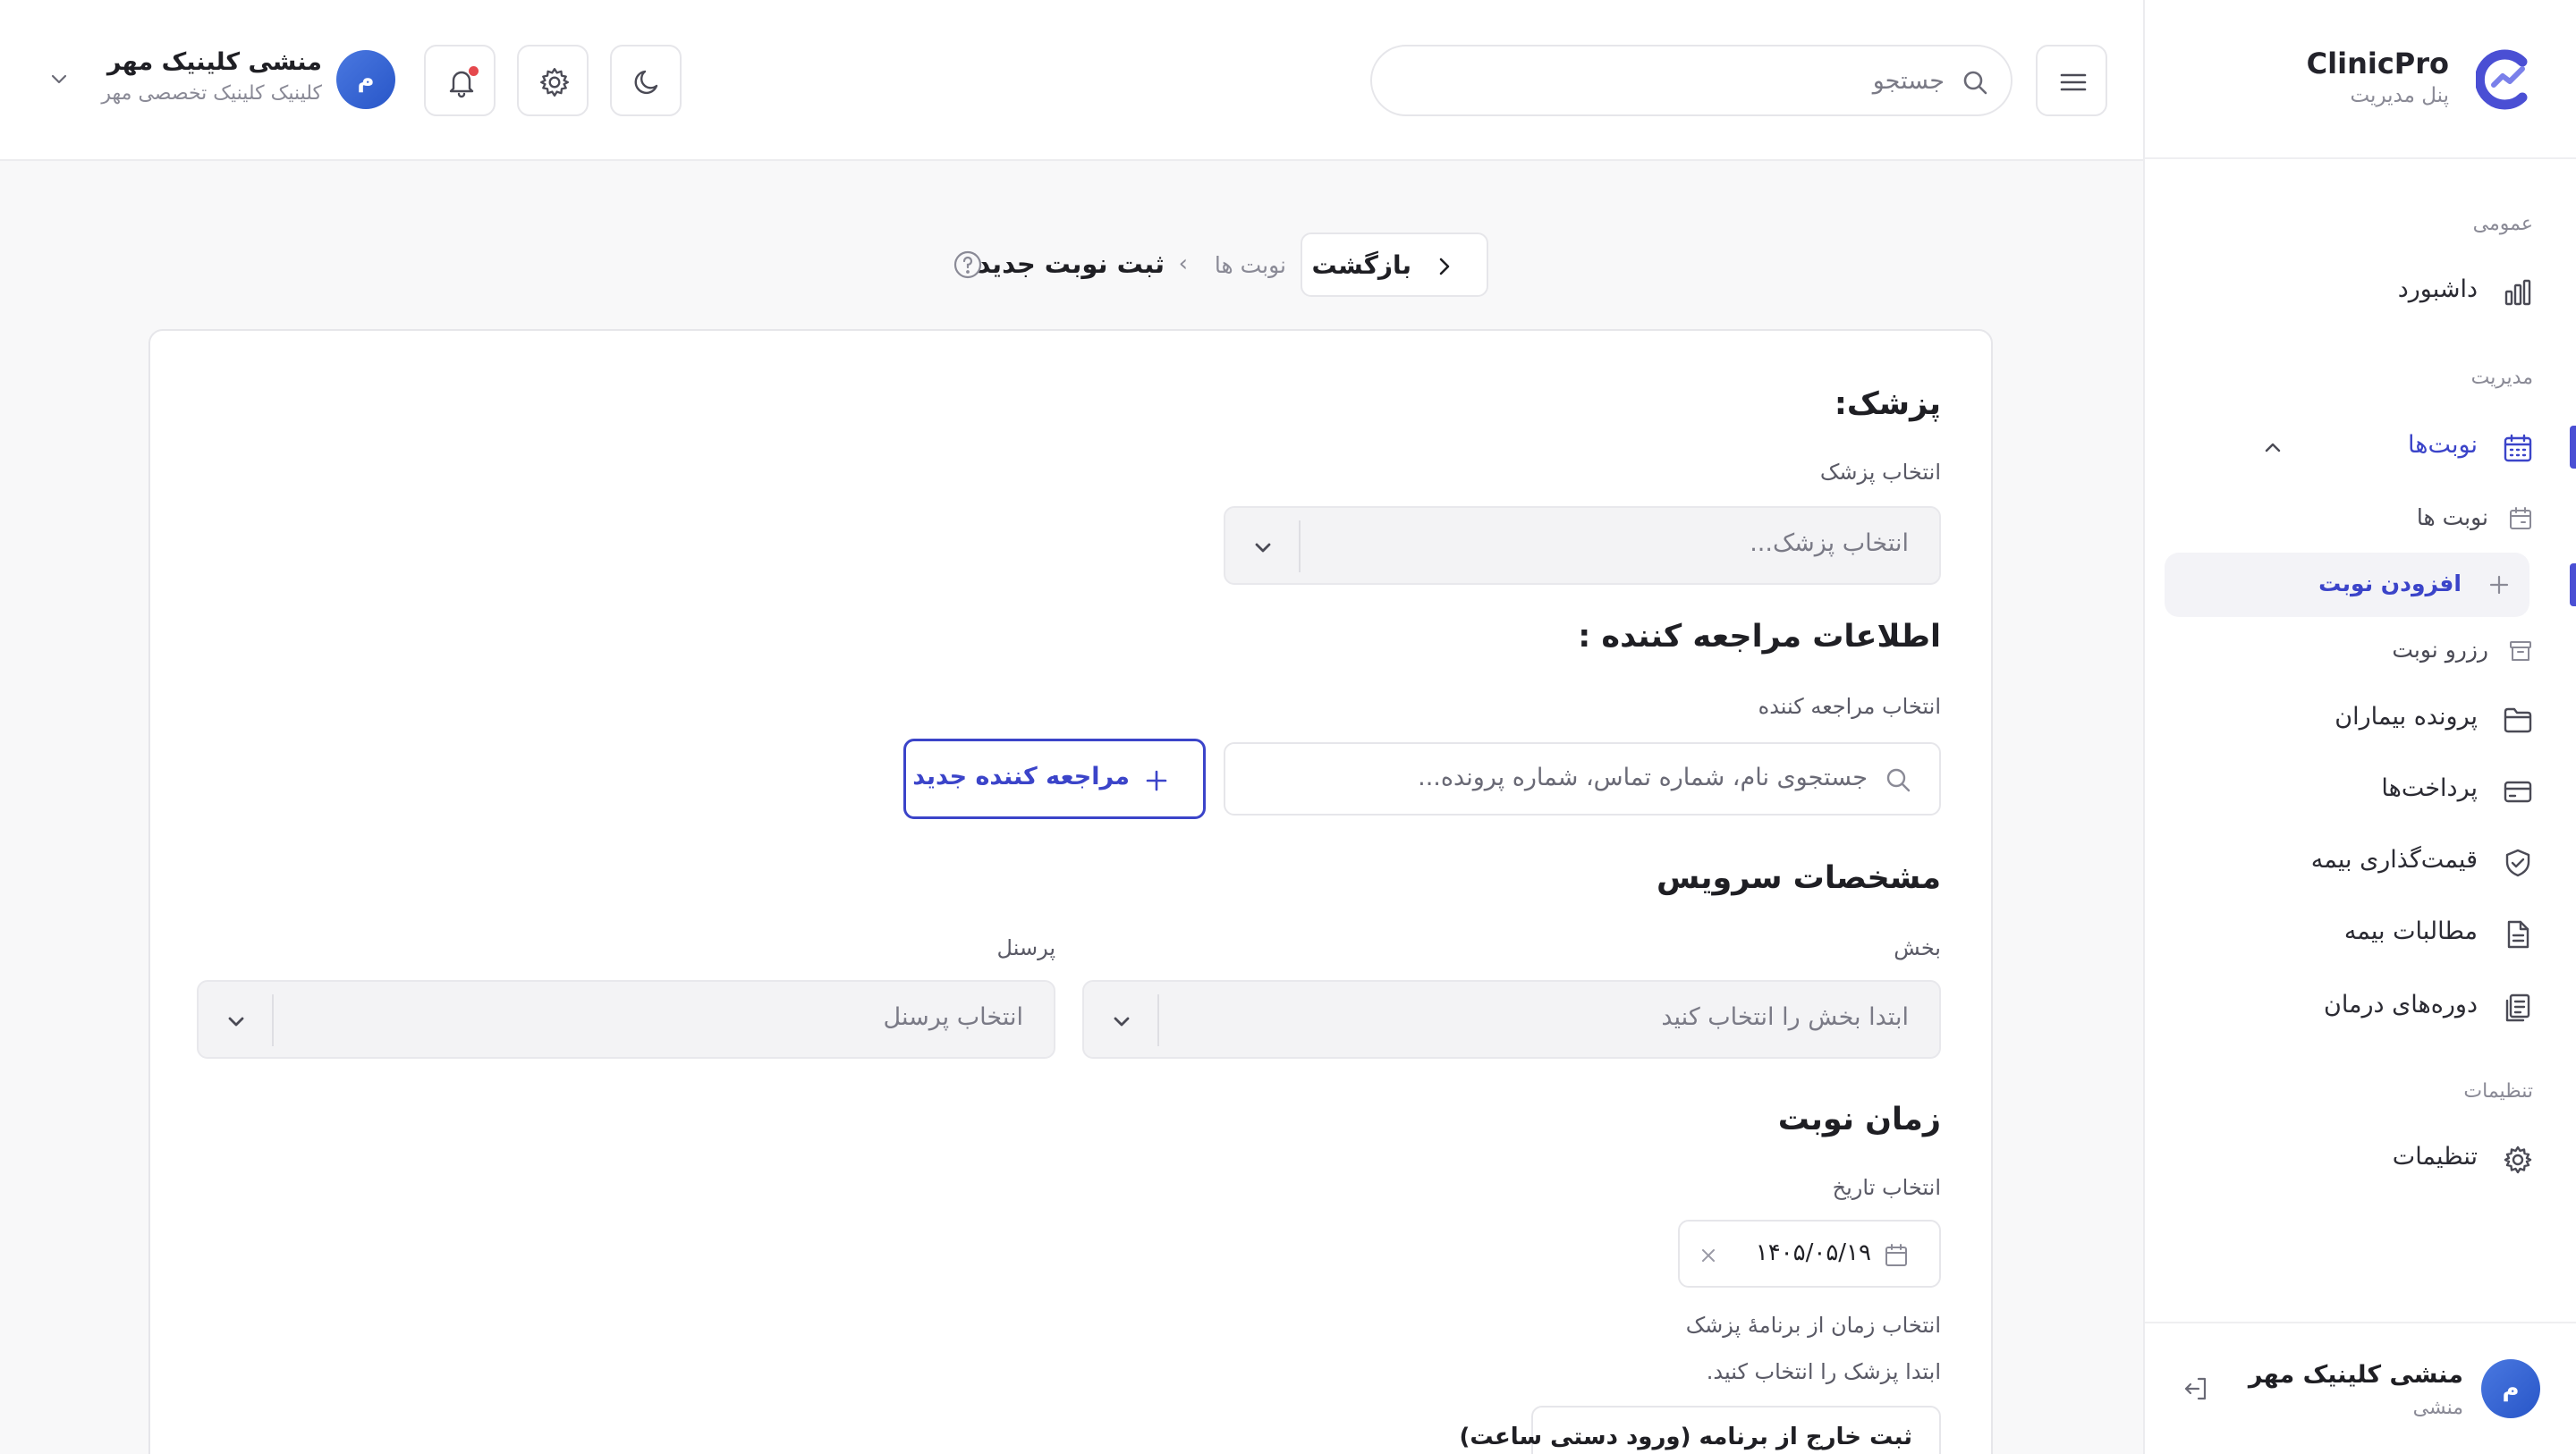 The height and width of the screenshot is (1454, 2576). I want to click on new-patient-button: مراجعه کننده جدید, so click(1054, 779).